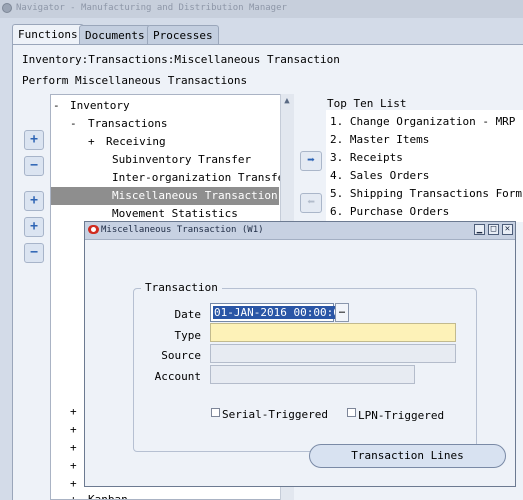  What do you see at coordinates (34, 140) in the screenshot?
I see `expand-button: +` at bounding box center [34, 140].